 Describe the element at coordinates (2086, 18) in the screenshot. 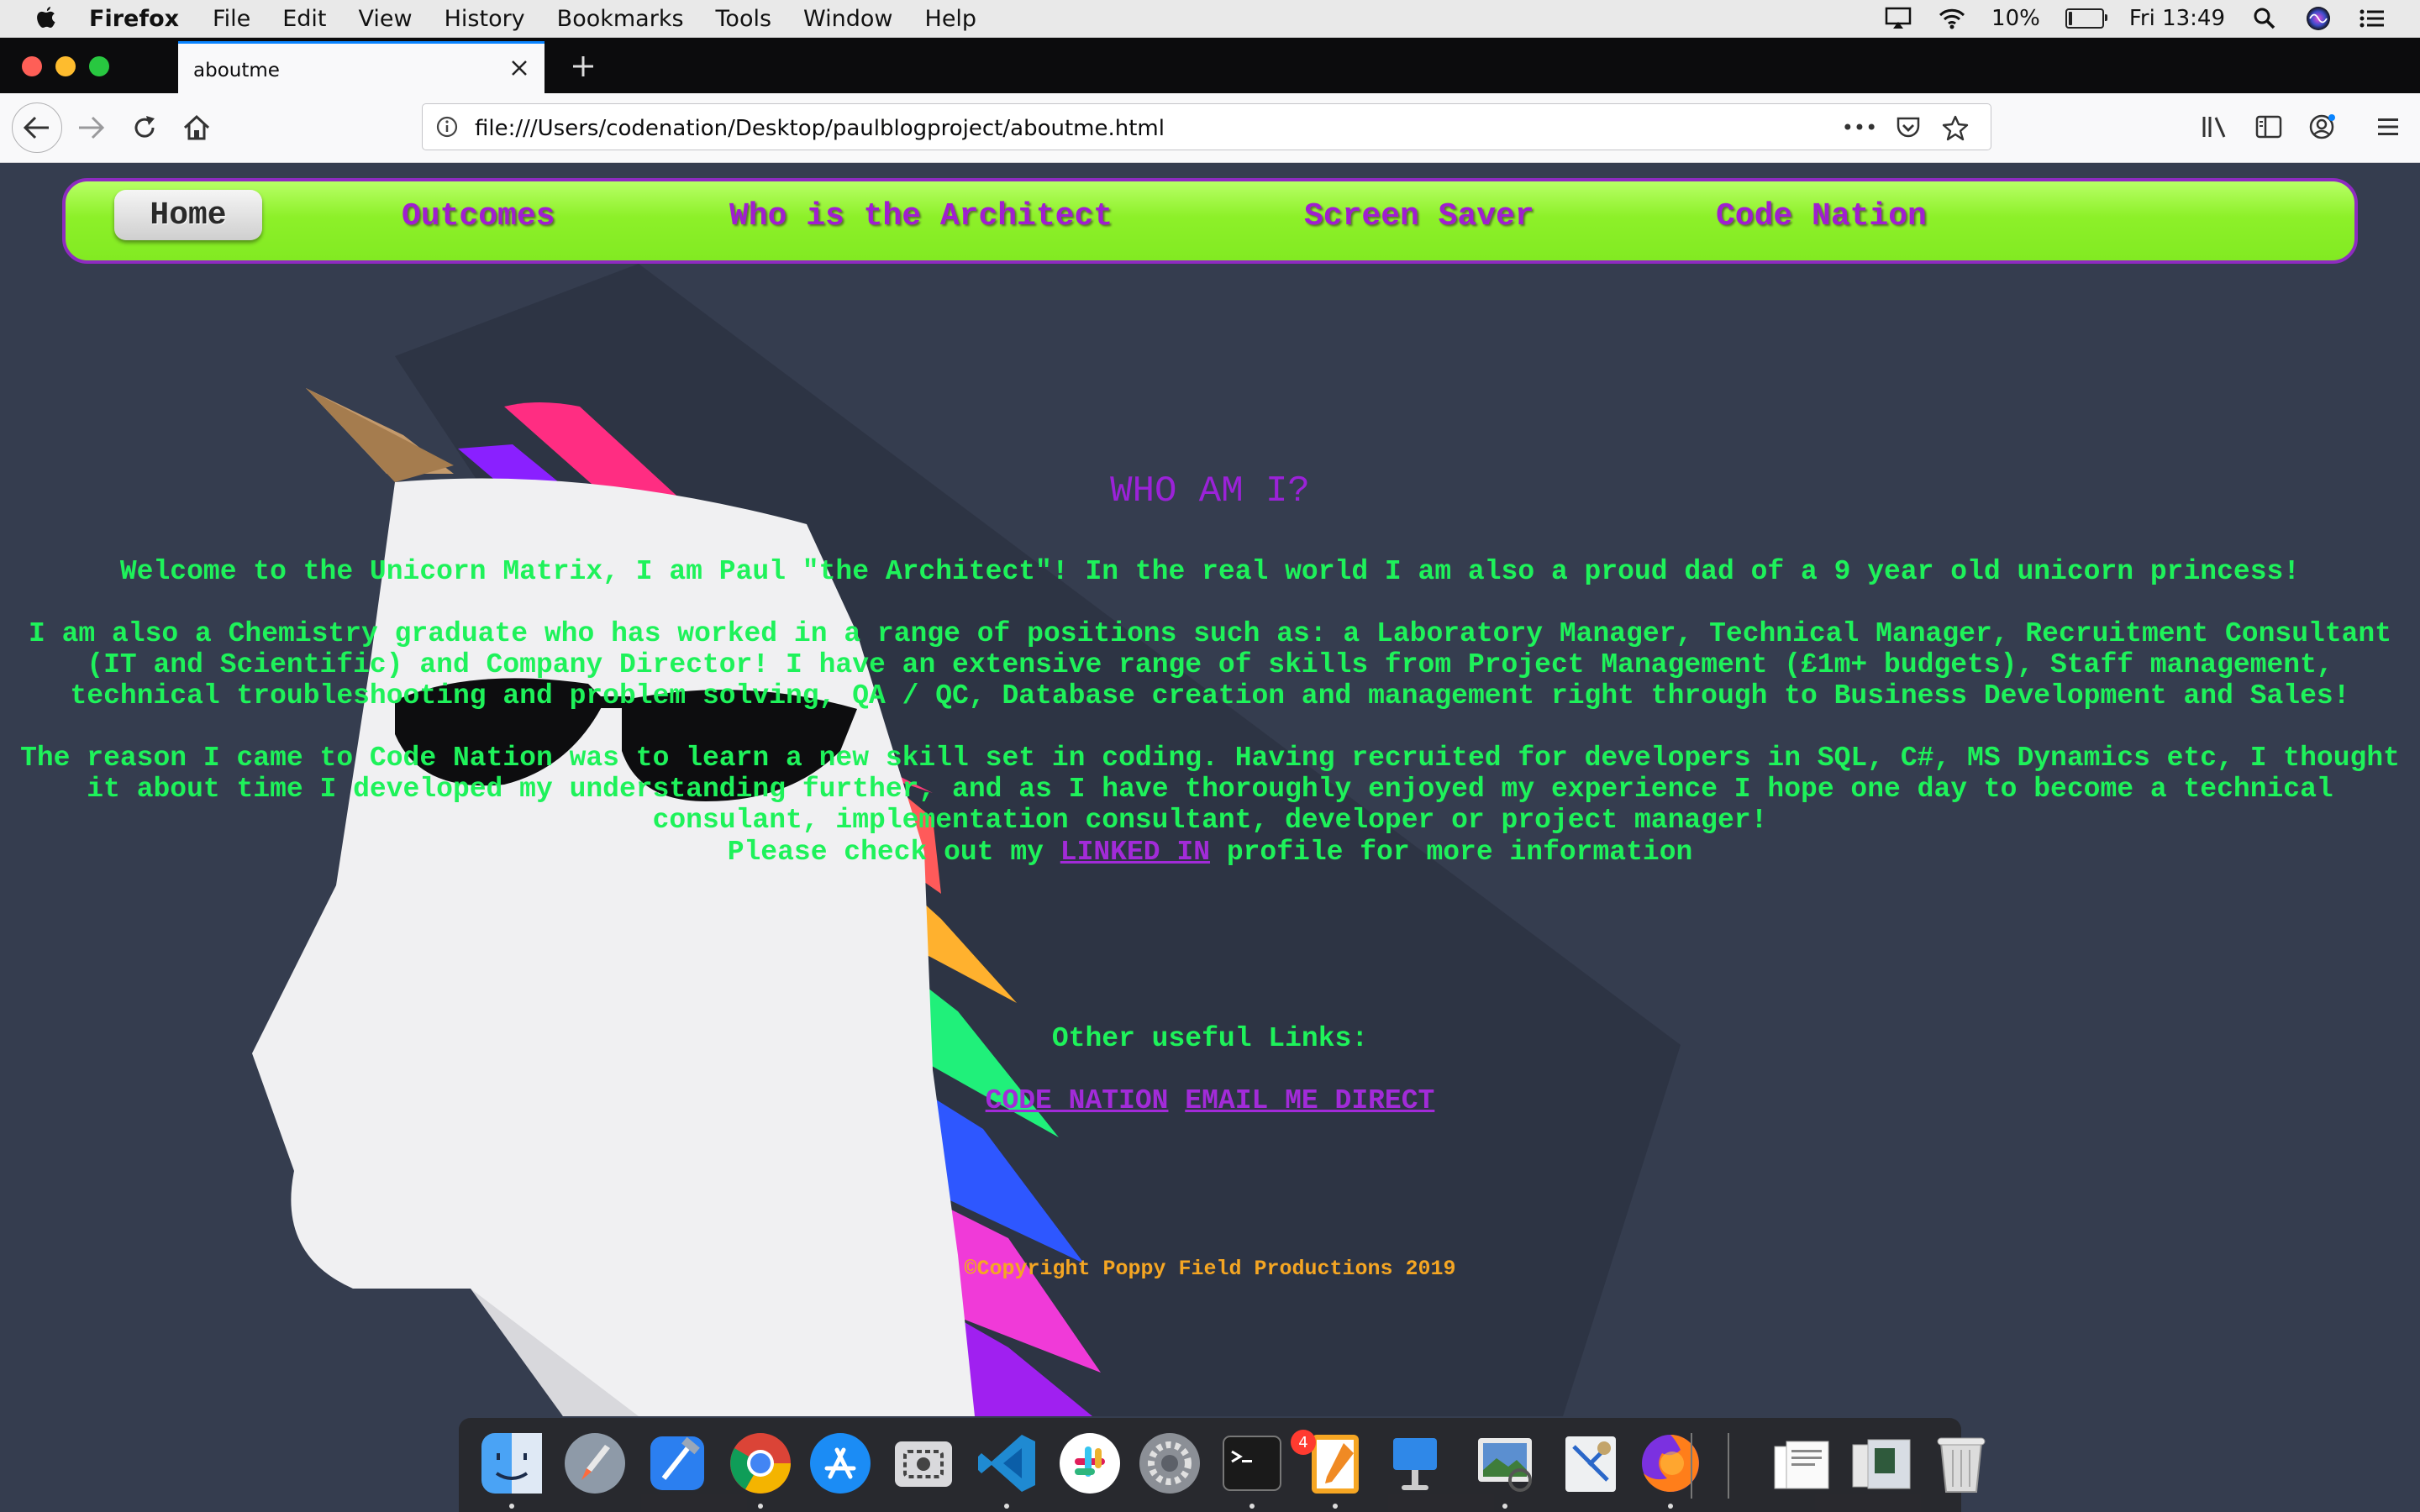

I see `battery-icon` at that location.